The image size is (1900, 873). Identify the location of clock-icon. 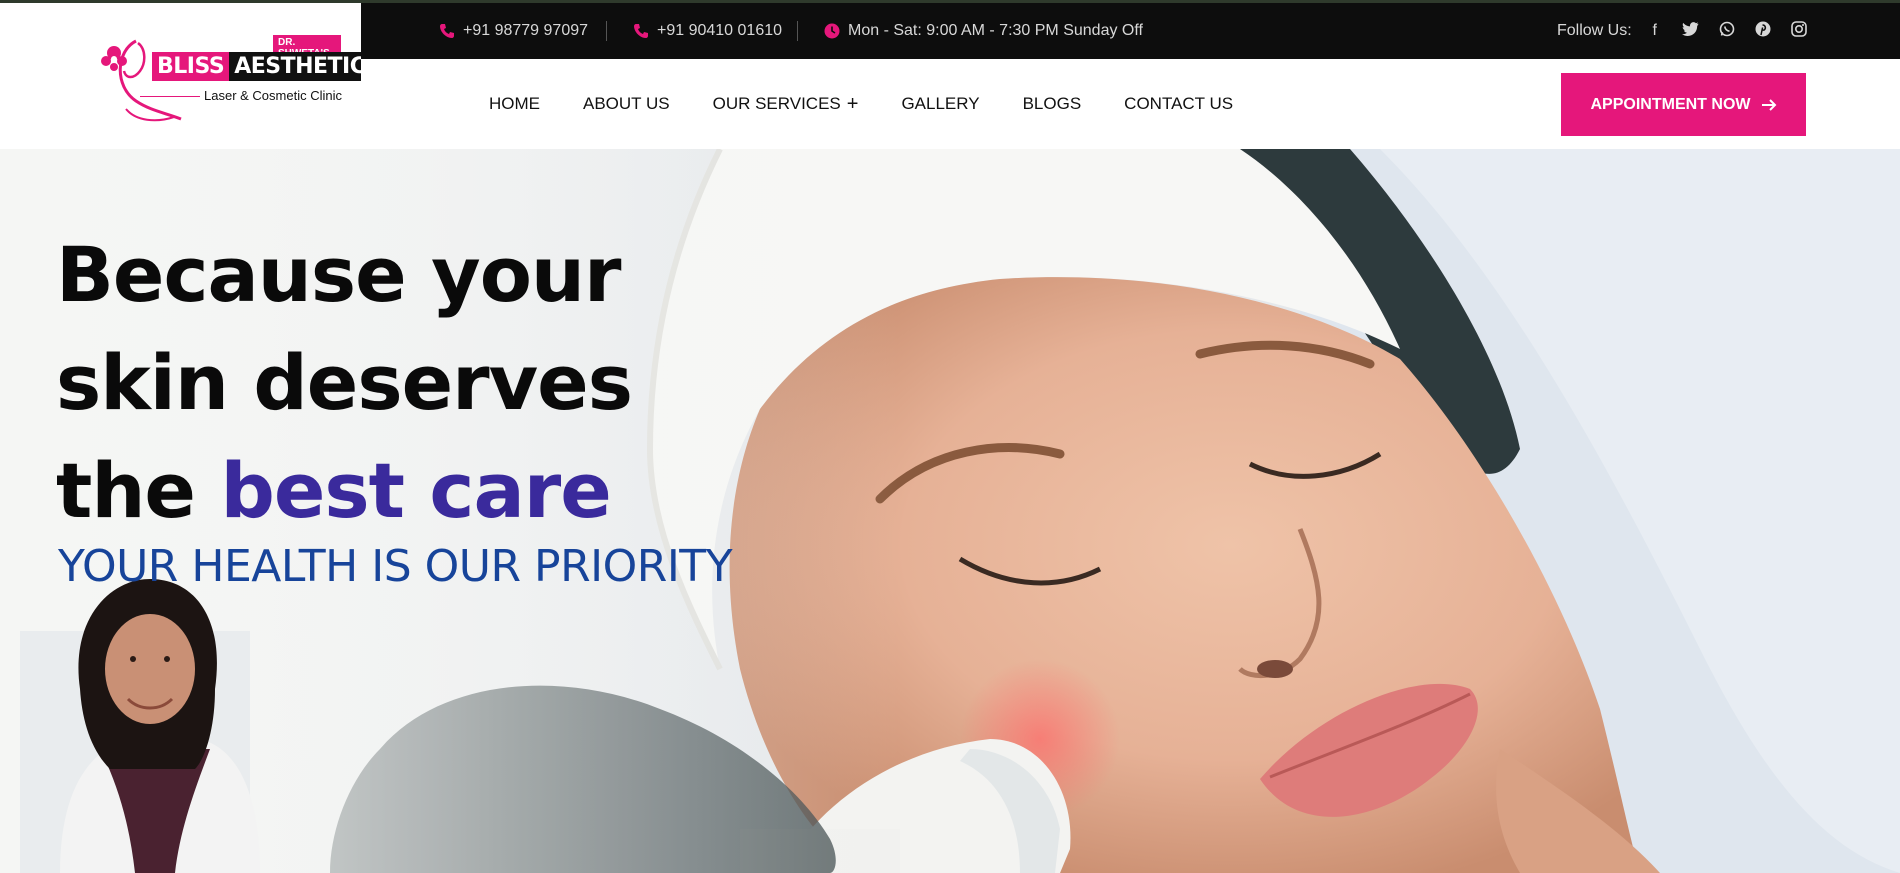
(832, 31).